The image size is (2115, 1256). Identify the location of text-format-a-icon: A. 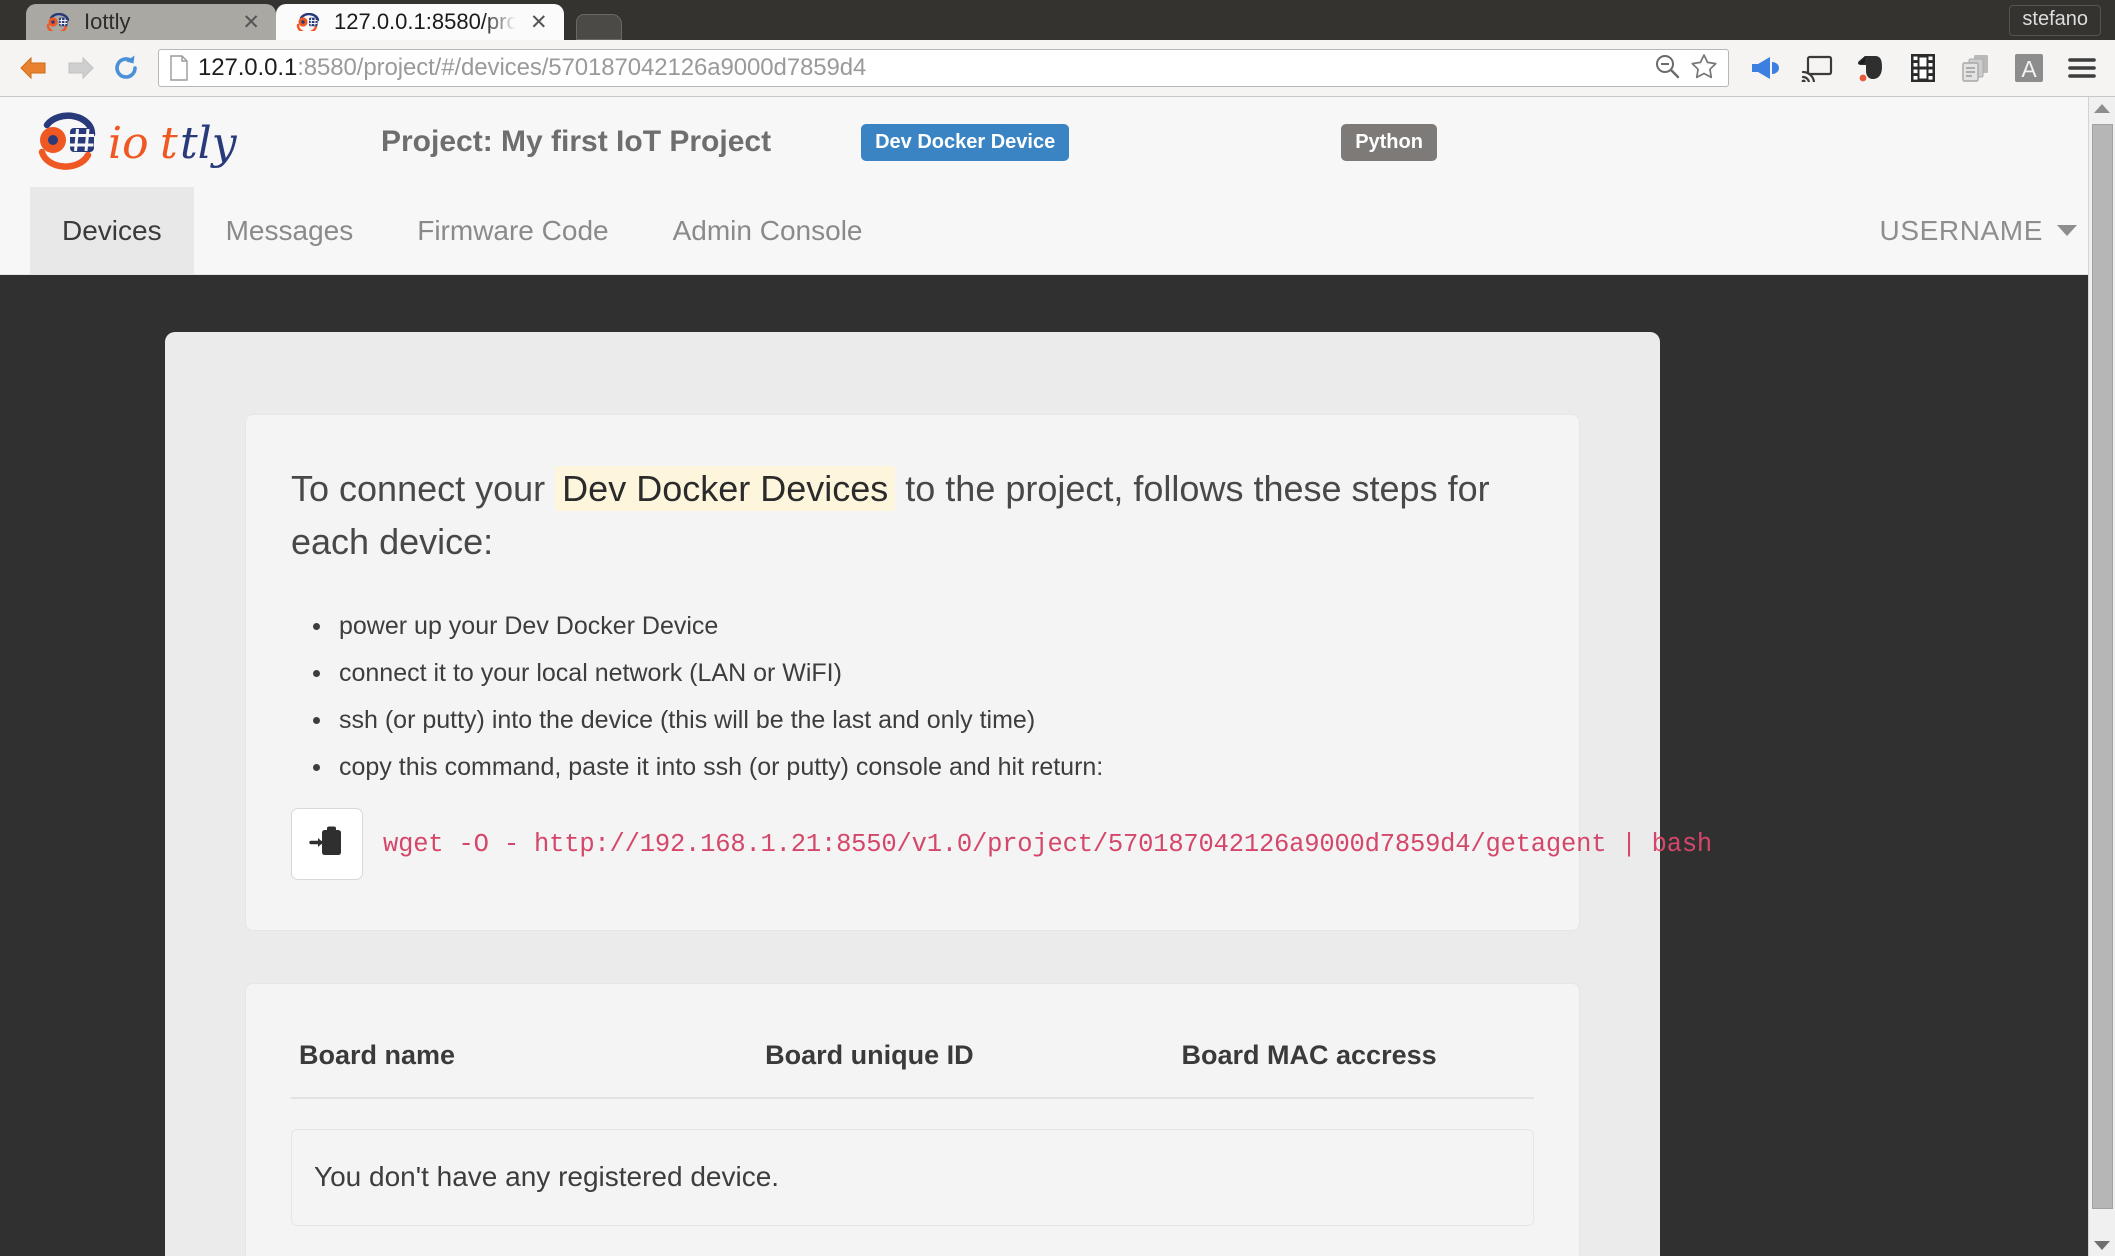
(2029, 68).